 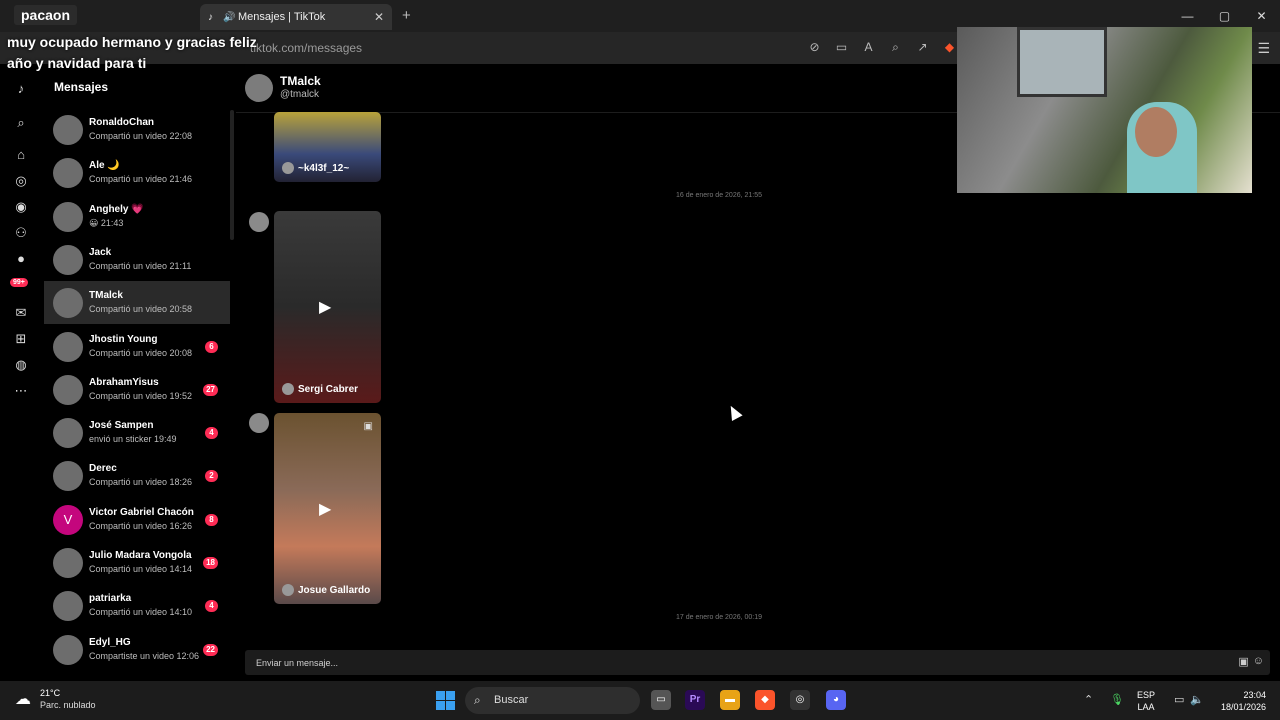 I want to click on conversation-name: Derec, so click(x=103, y=469).